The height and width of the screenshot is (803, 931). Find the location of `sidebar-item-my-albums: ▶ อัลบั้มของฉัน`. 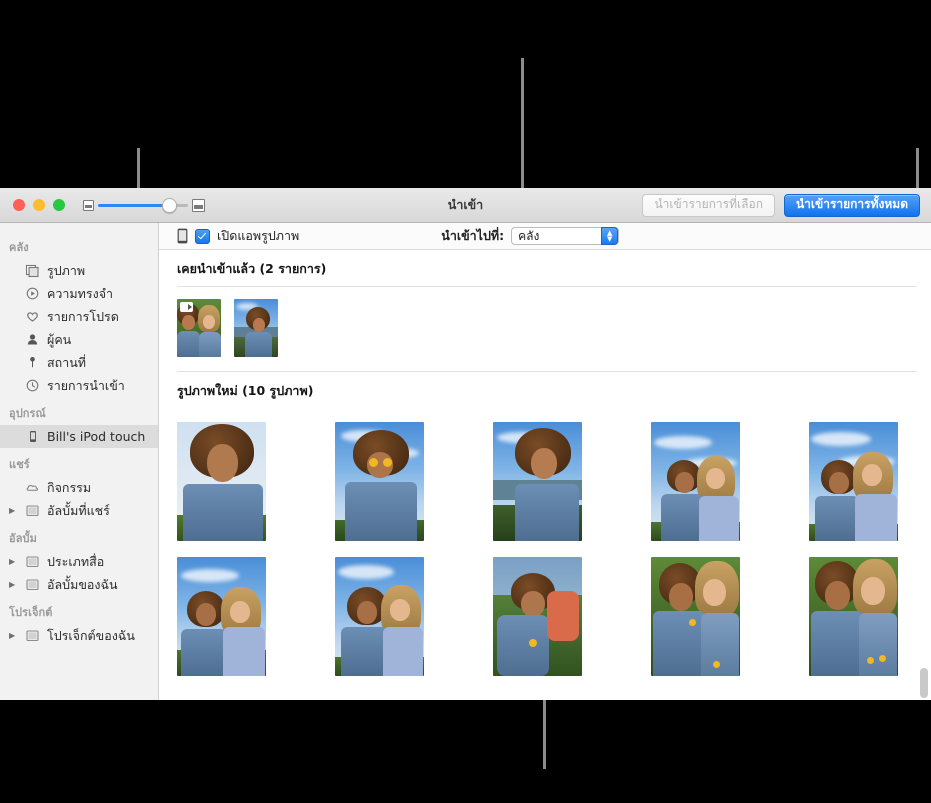

sidebar-item-my-albums: ▶ อัลบั้มของฉัน is located at coordinates (79, 584).